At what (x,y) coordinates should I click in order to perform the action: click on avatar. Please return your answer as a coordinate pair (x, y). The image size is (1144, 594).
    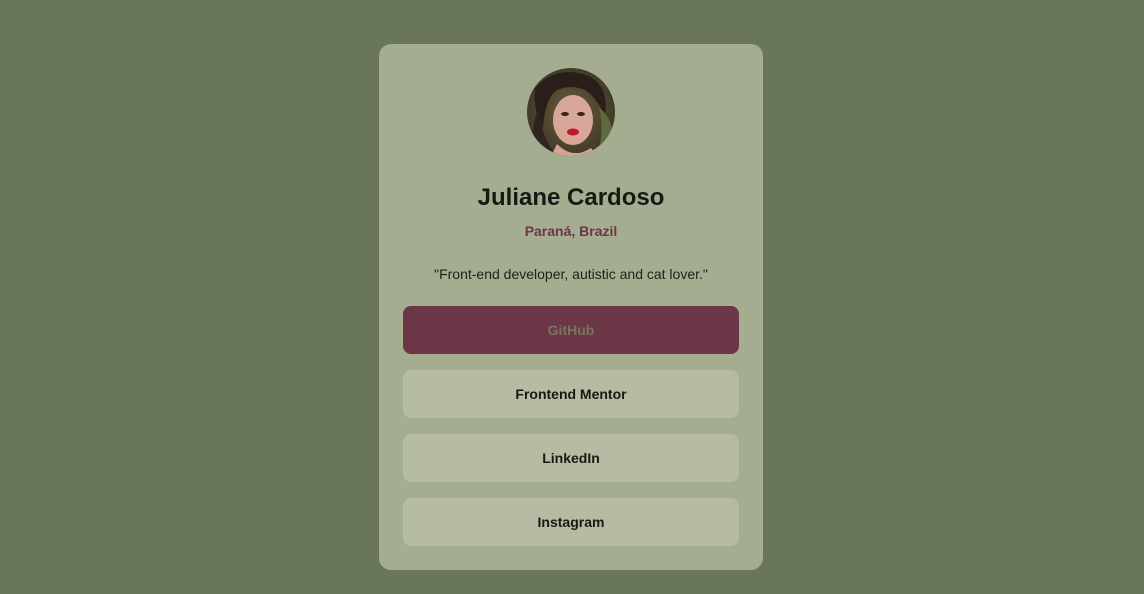
    Looking at the image, I should click on (571, 112).